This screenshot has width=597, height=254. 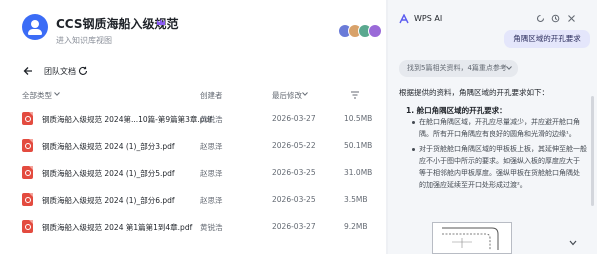 I want to click on answer-bullet-line: 应不小于图中所示的要求。如强纵入板的厚度应大于, so click(x=499, y=161).